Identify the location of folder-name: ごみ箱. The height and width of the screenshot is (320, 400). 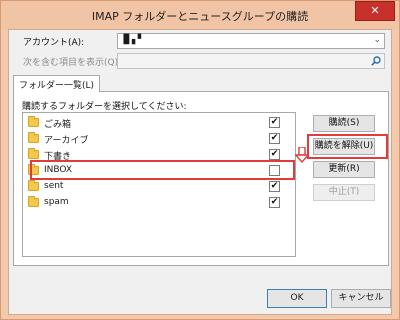
(58, 125).